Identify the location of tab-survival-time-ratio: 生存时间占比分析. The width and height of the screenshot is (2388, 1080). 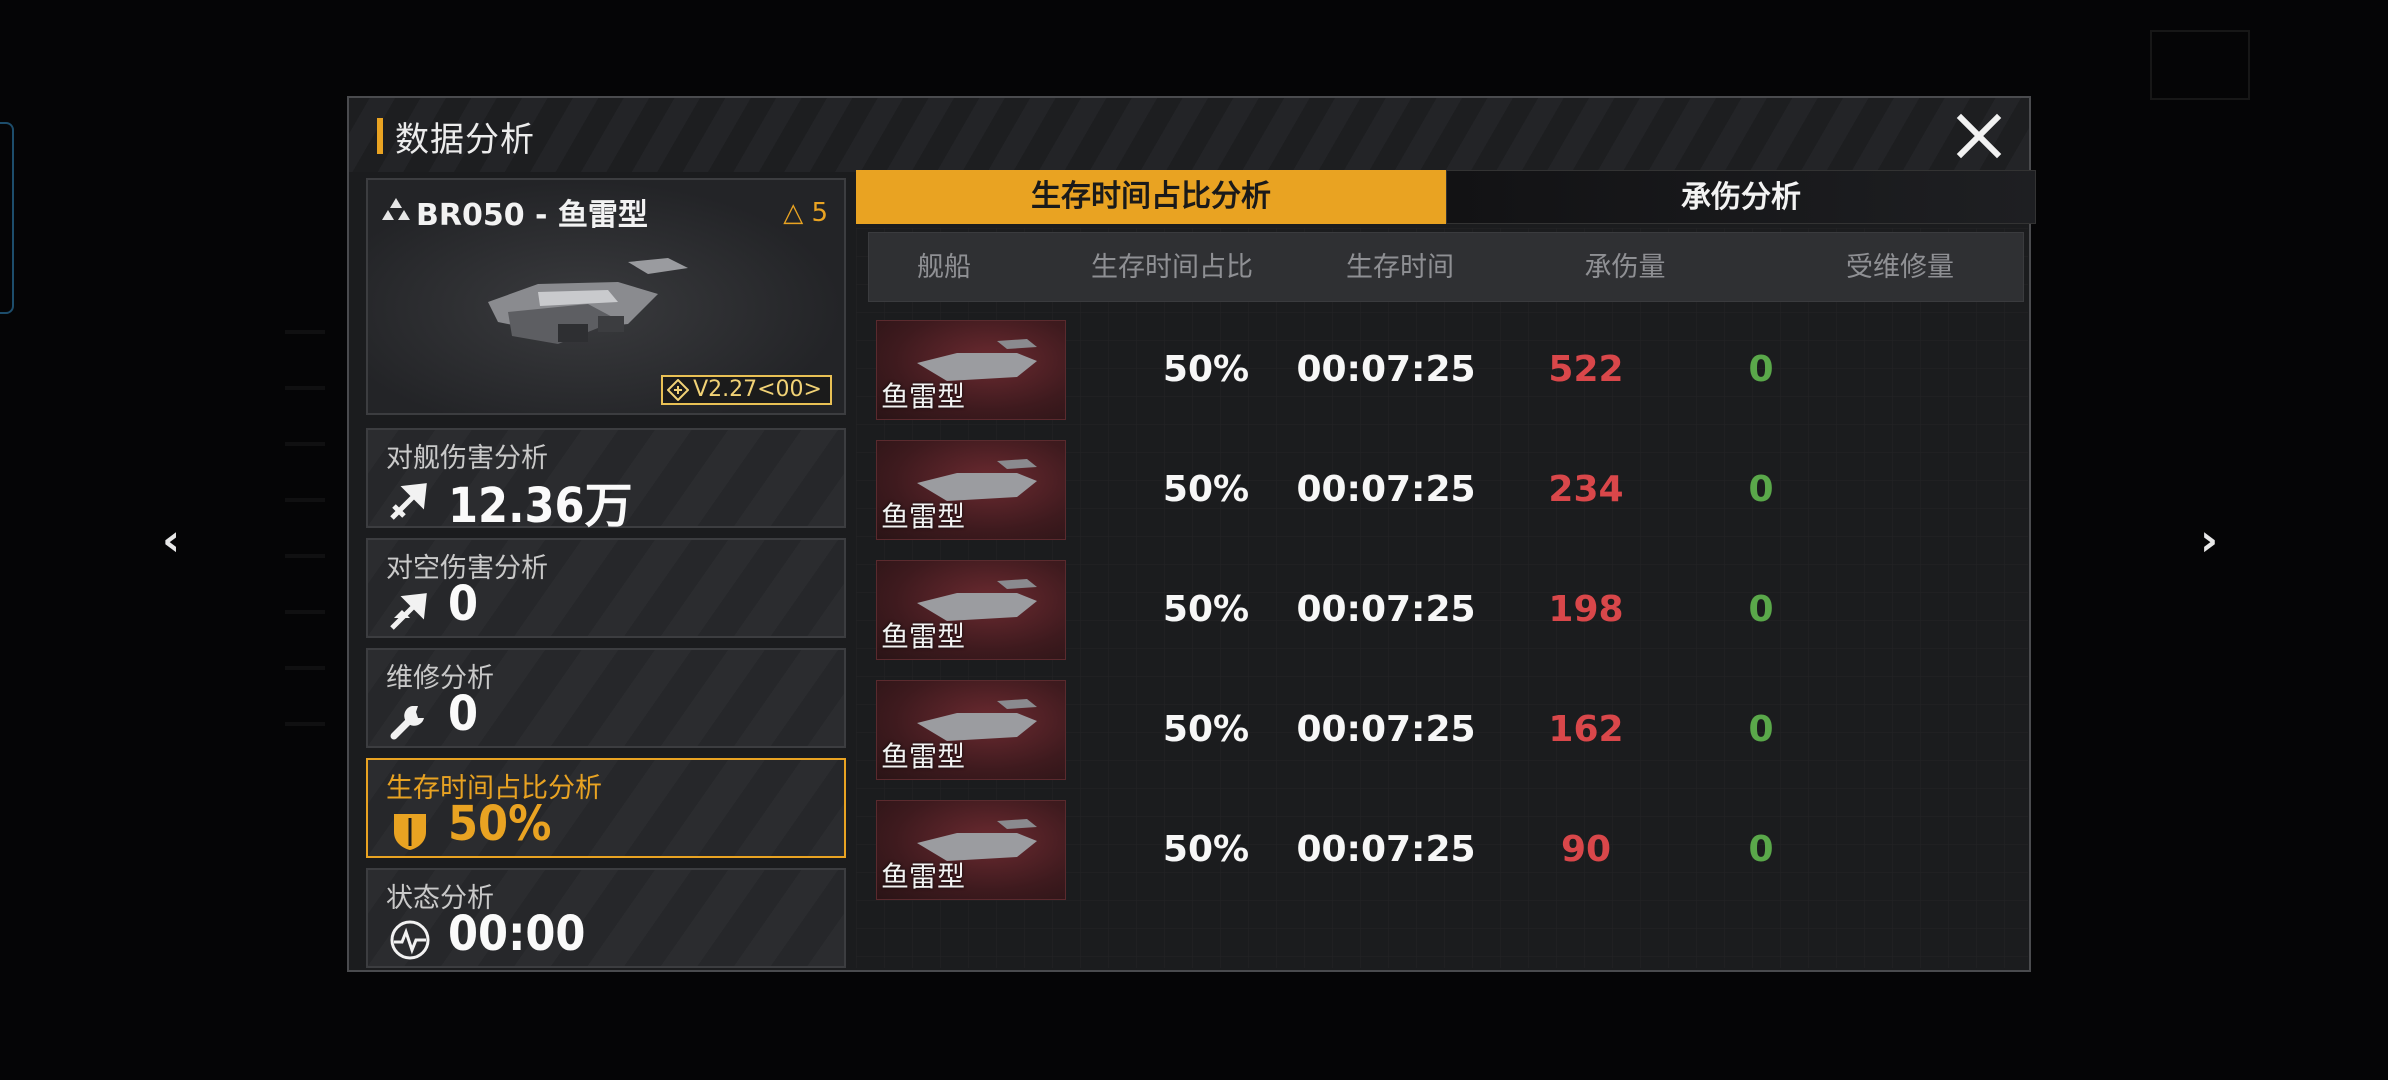
(1151, 197).